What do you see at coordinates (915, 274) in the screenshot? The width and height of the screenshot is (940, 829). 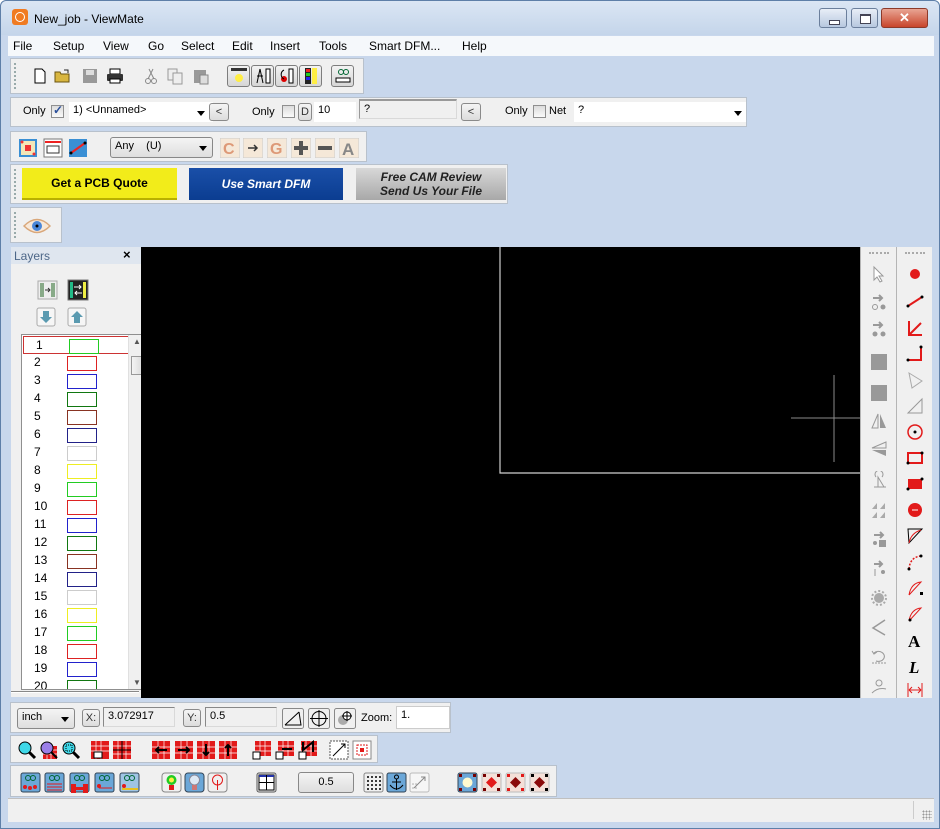 I see `flash-pad-icon` at bounding box center [915, 274].